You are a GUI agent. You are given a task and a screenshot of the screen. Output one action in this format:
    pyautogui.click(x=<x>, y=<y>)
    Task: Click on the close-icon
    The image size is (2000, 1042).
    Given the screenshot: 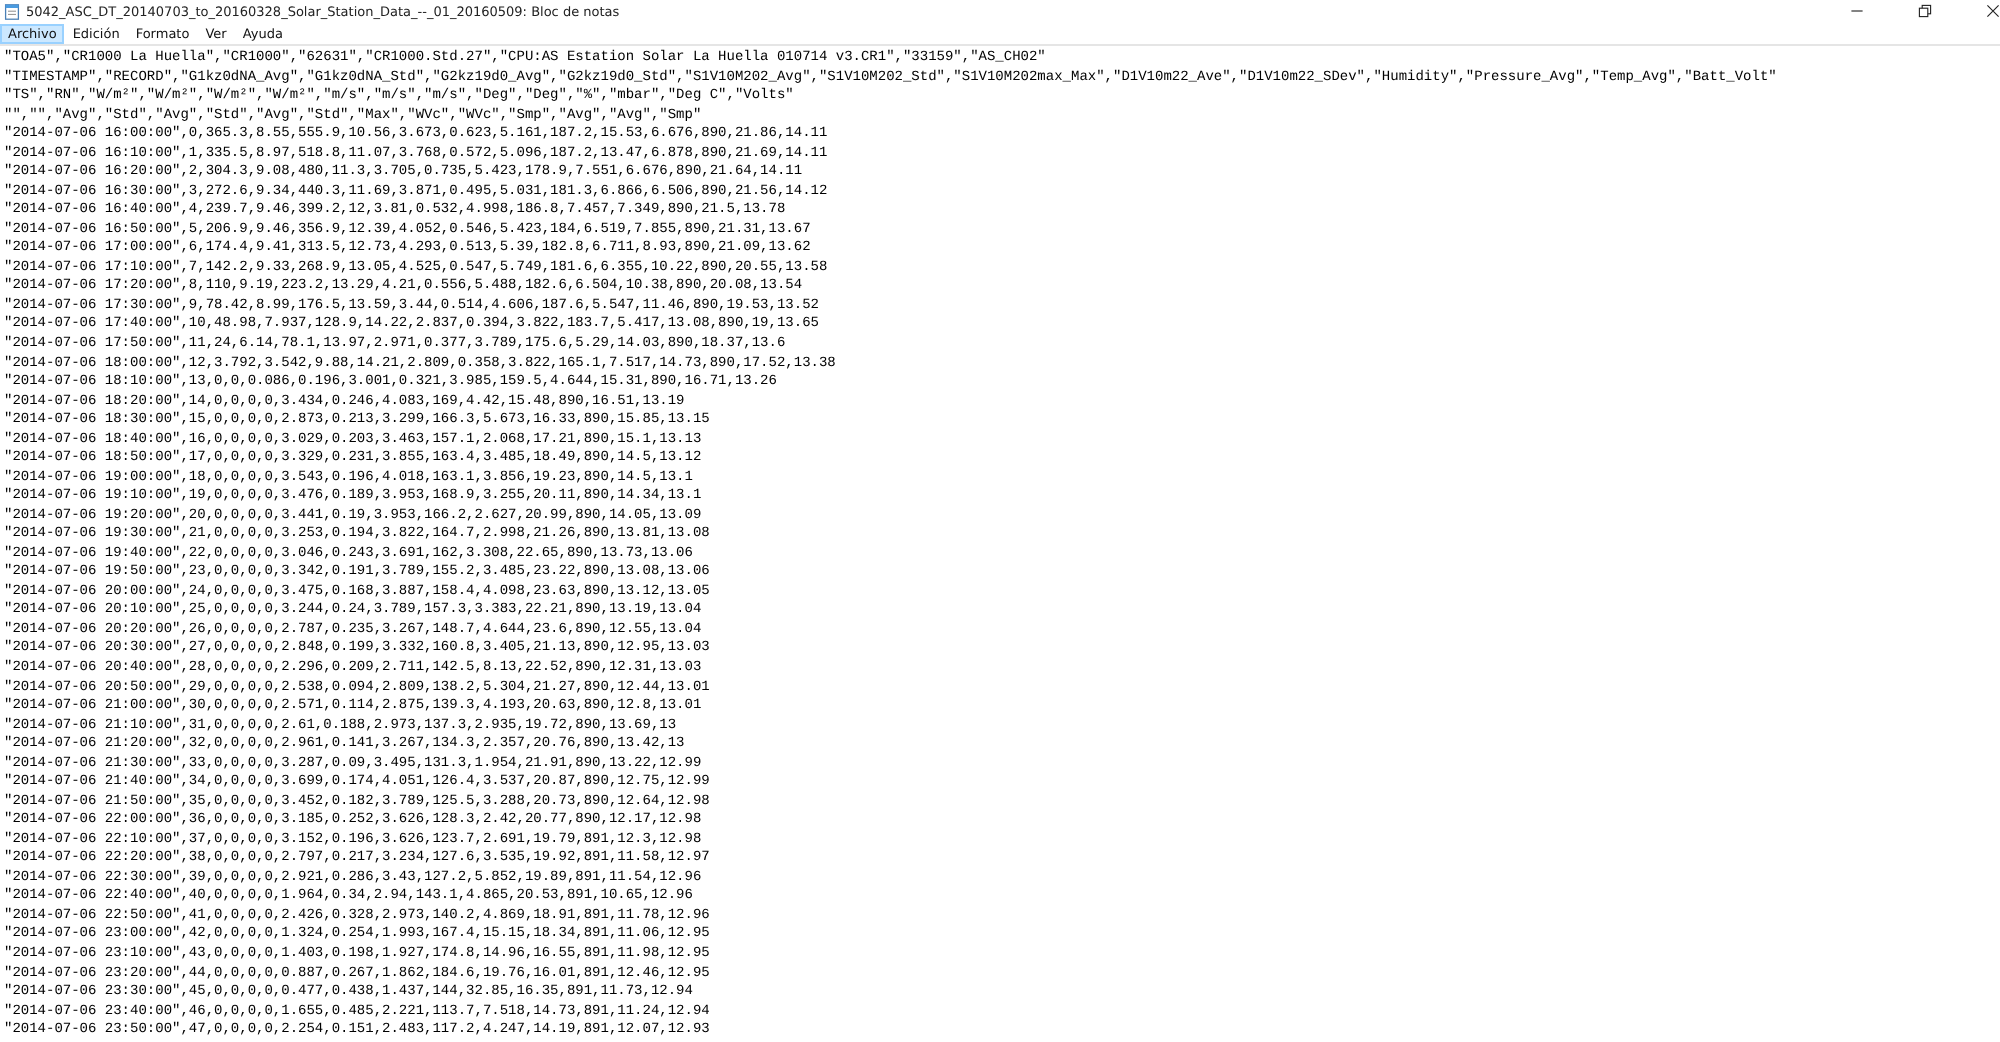 What is the action you would take?
    pyautogui.click(x=1993, y=11)
    